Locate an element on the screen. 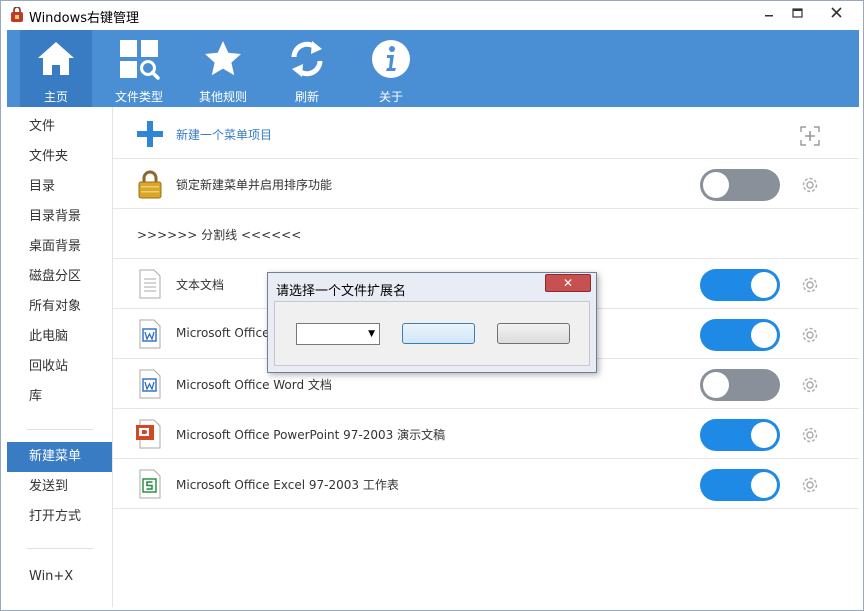 The height and width of the screenshot is (611, 864). sidebar-item-folder: 文件夹 is located at coordinates (59, 157).